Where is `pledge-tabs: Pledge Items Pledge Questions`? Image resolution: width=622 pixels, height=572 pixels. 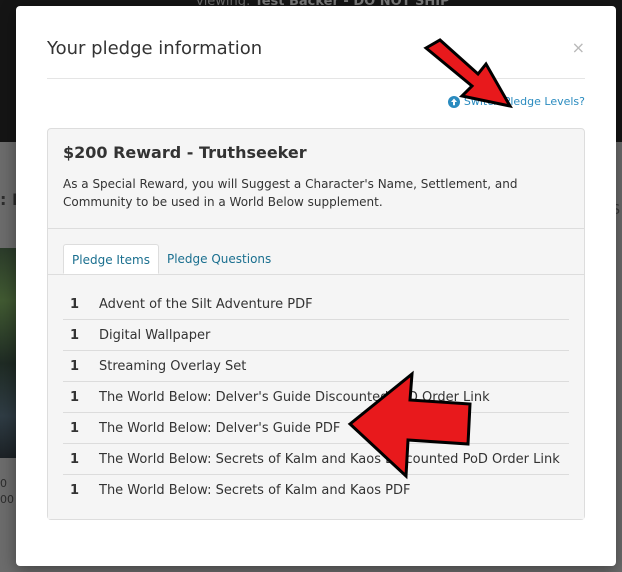
pledge-tabs: Pledge Items Pledge Questions is located at coordinates (323, 259).